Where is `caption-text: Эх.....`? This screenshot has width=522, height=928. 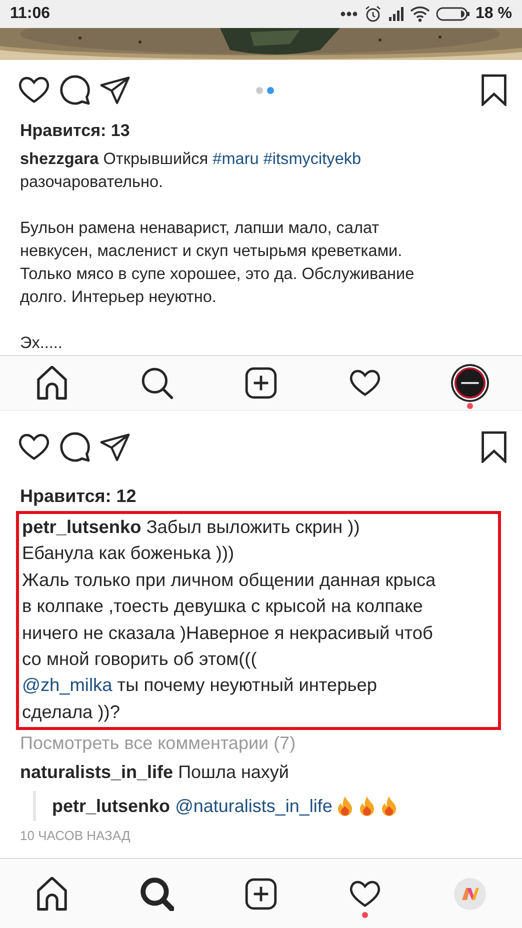
caption-text: Эх..... is located at coordinates (41, 343).